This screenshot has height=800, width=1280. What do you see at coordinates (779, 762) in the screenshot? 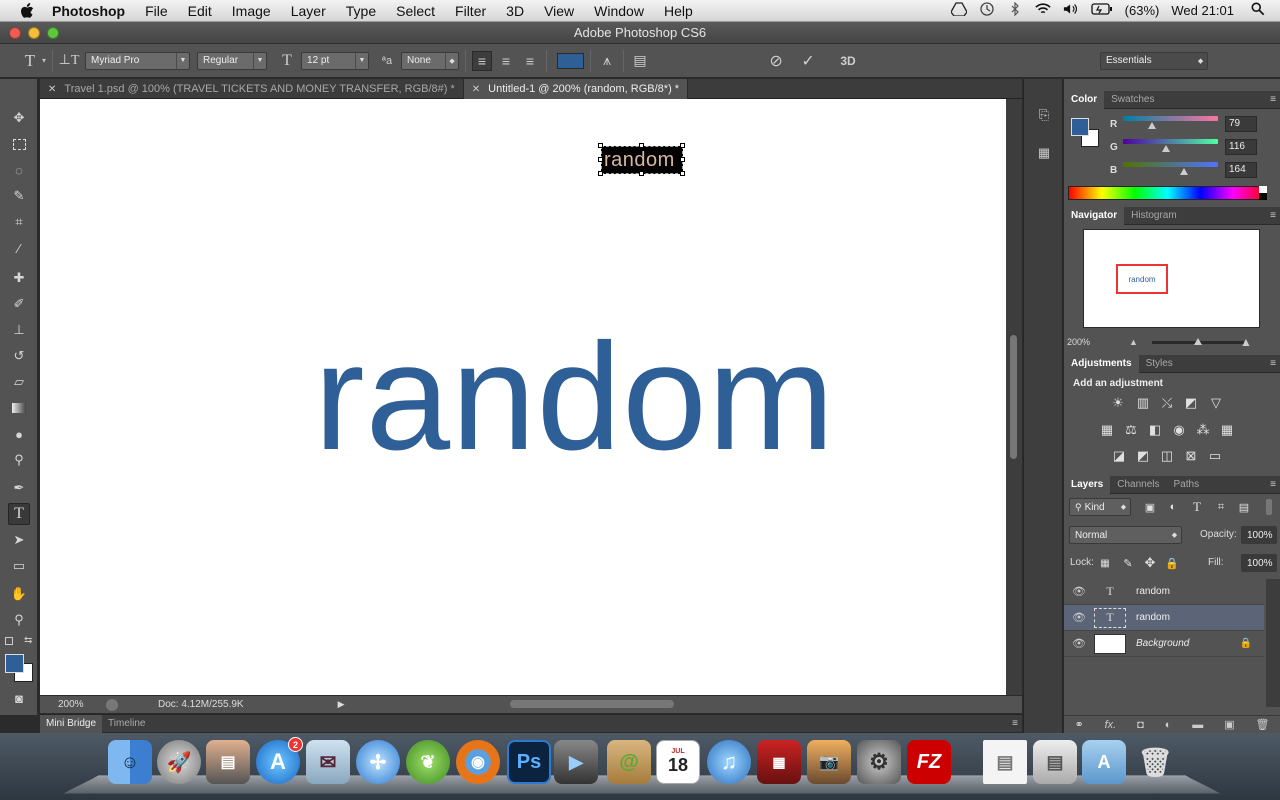
I see `dvd-player-icon: ▦` at bounding box center [779, 762].